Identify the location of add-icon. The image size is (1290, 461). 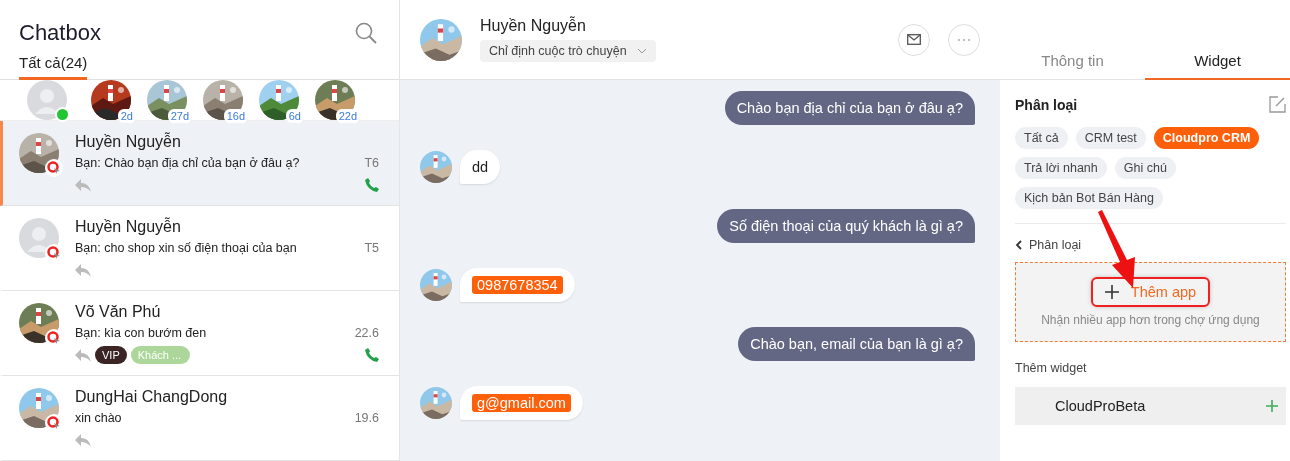
(1272, 406).